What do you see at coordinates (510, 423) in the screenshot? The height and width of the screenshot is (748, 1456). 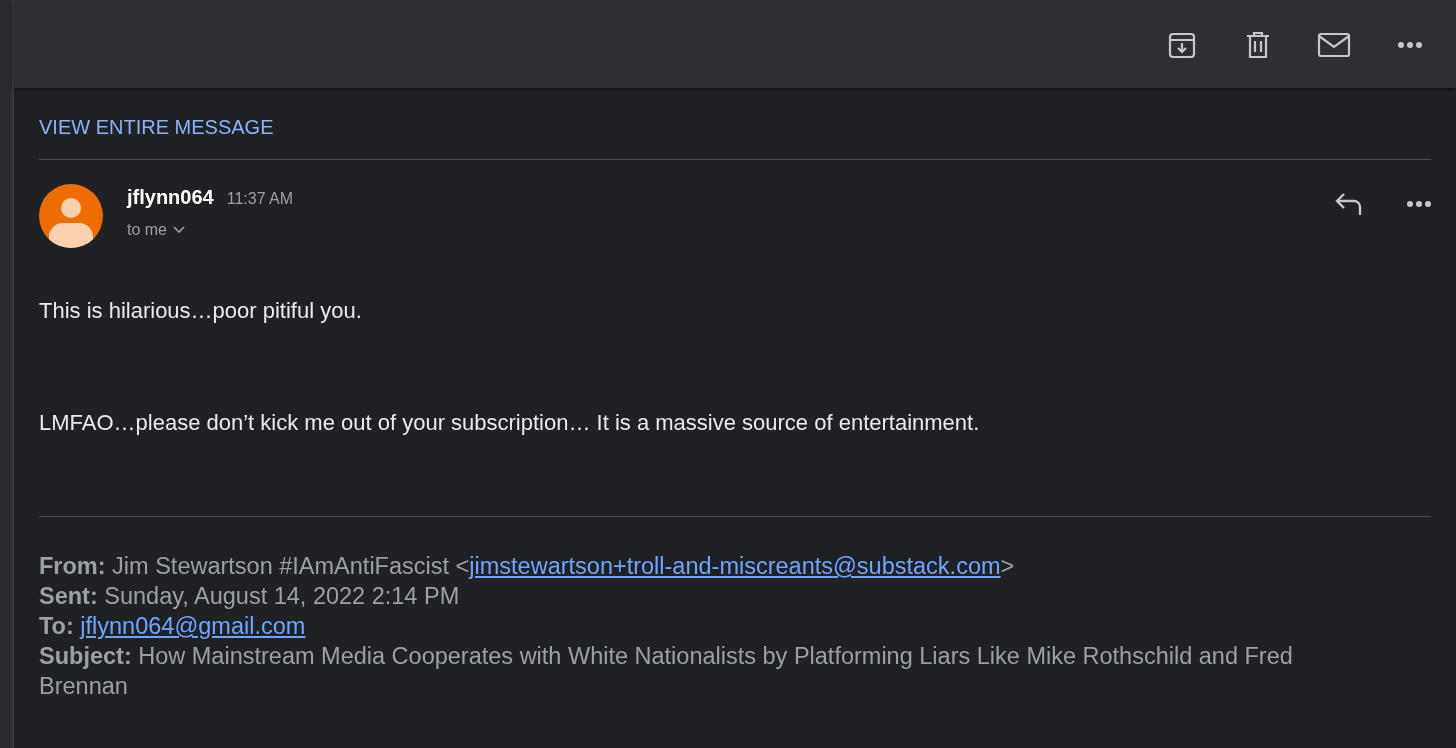 I see `message-paragraph: LMFAO…please don’t kick me out of your subscription… It is a massive source of entertainment.` at bounding box center [510, 423].